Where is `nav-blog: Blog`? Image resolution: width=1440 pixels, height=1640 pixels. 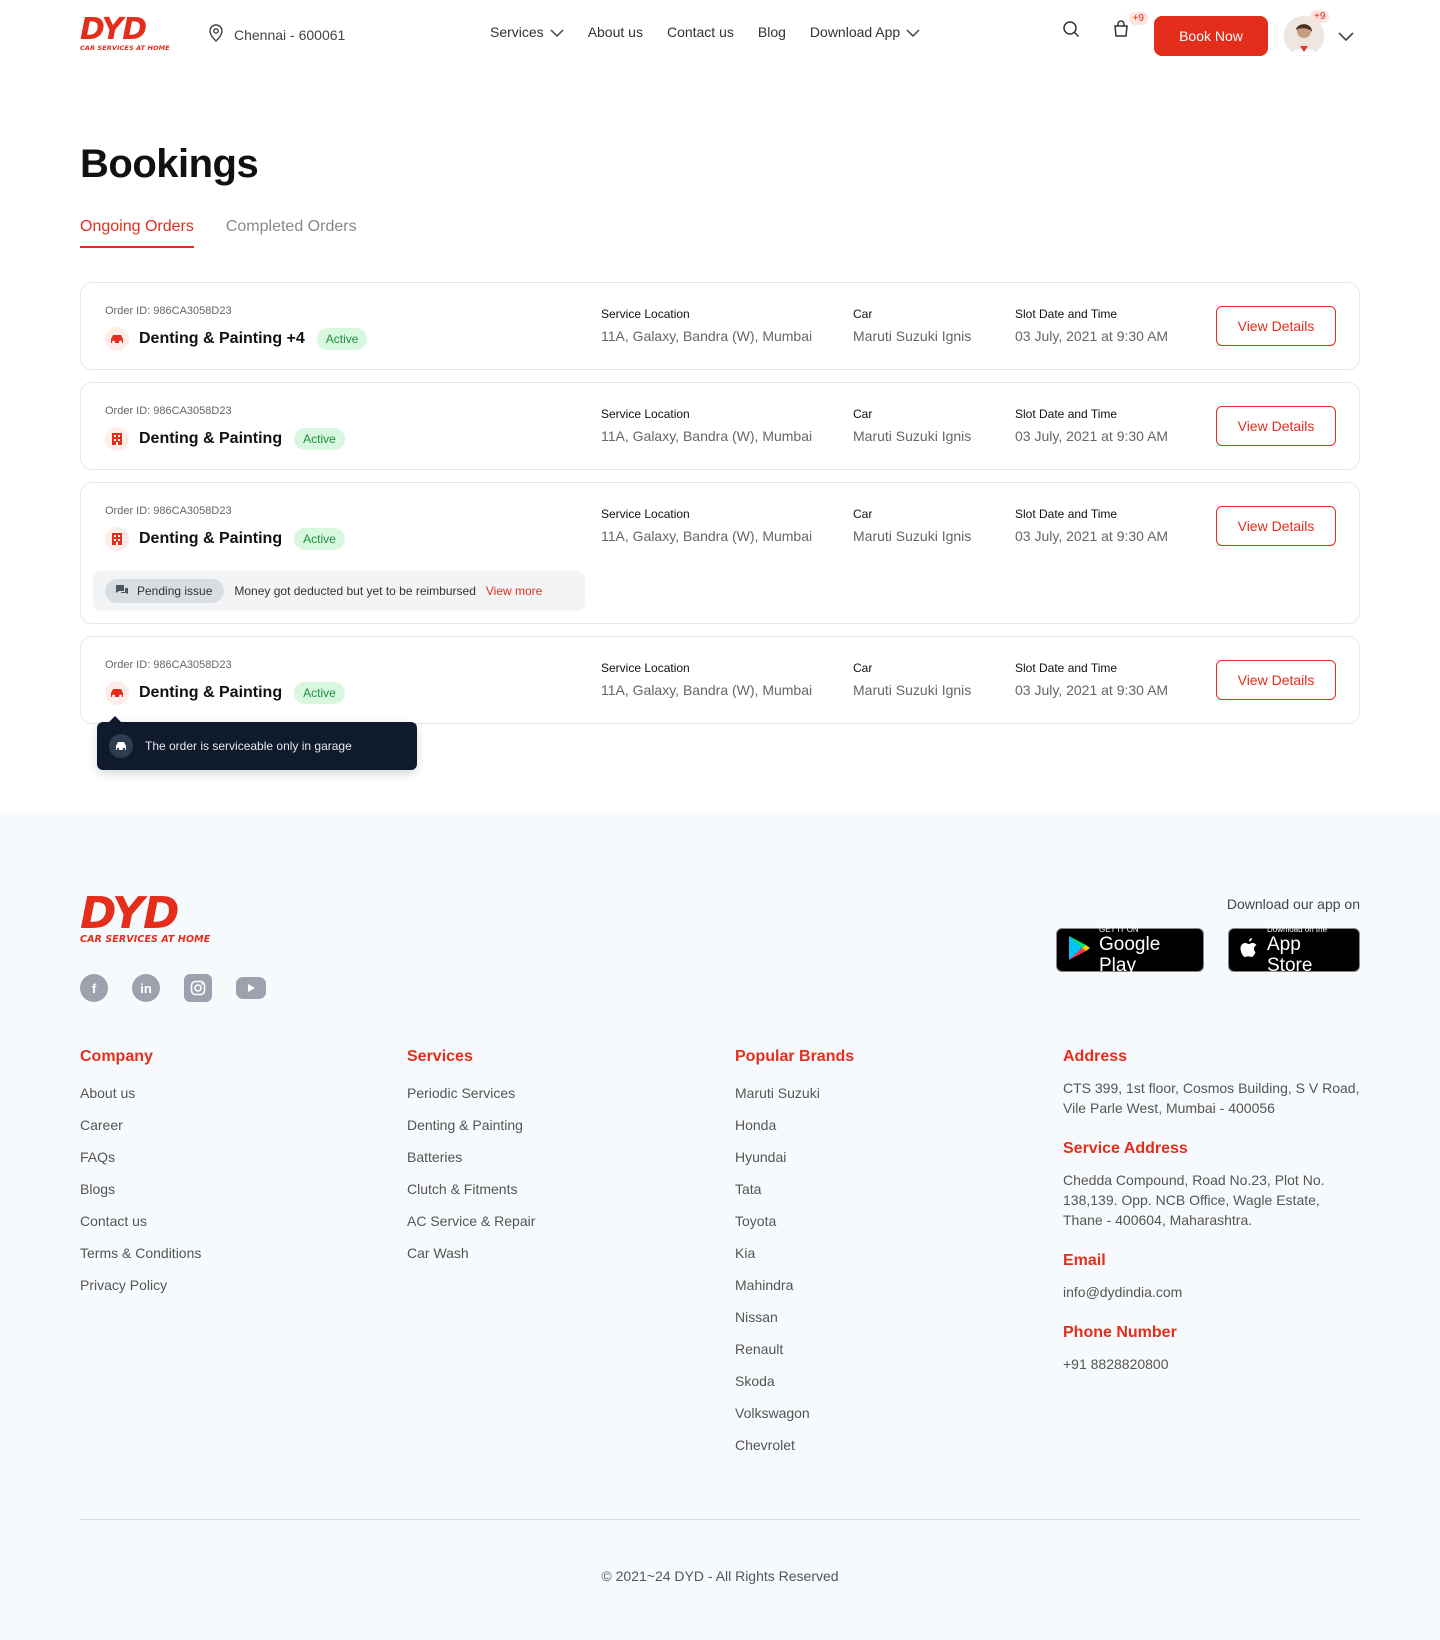
nav-blog: Blog is located at coordinates (772, 32).